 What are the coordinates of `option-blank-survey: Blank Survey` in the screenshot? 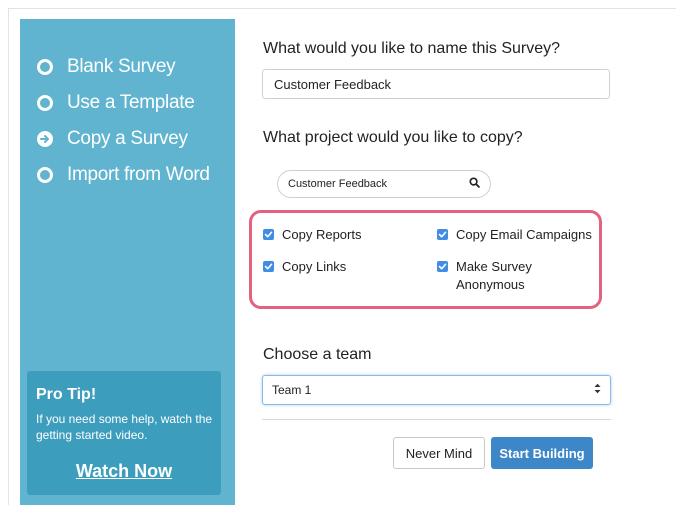 It's located at (106, 67).